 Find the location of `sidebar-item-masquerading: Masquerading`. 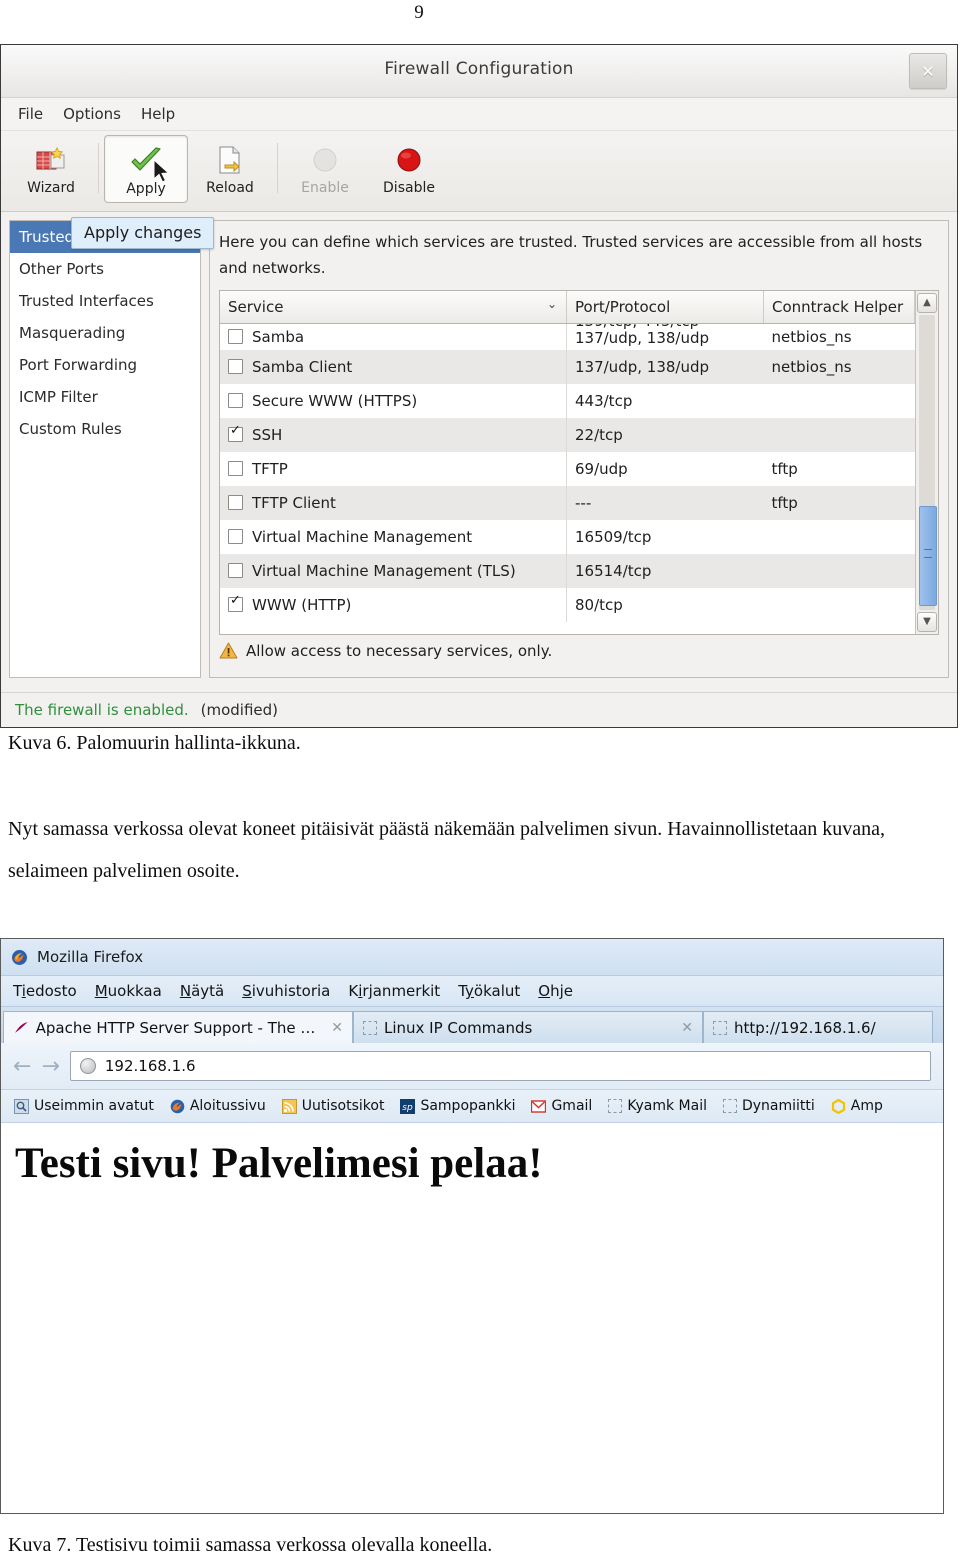

sidebar-item-masquerading: Masquerading is located at coordinates (105, 333).